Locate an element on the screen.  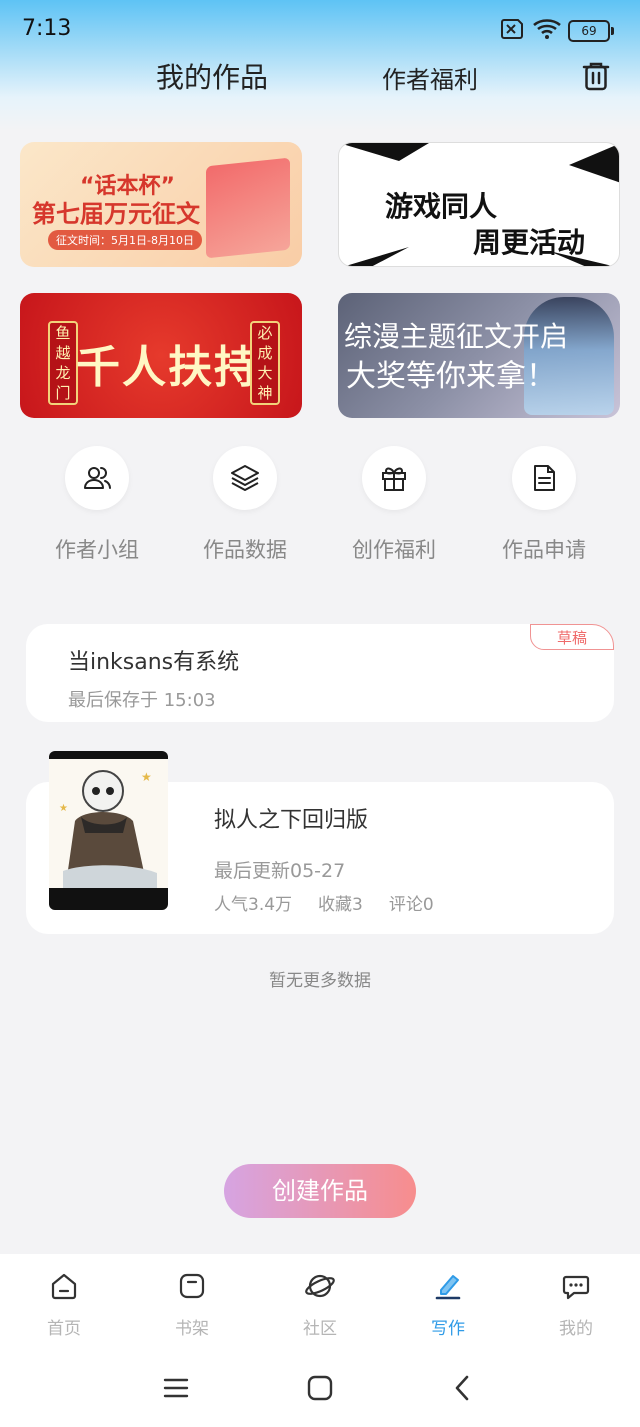
home-icon is located at coordinates (64, 1286).